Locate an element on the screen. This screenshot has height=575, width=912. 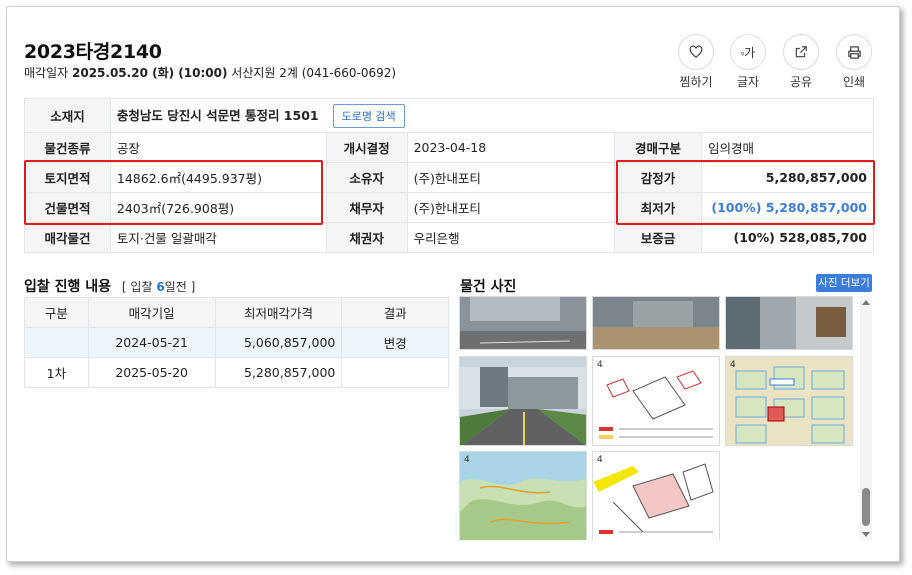
favorite-button: 찜하기 is located at coordinates (696, 62).